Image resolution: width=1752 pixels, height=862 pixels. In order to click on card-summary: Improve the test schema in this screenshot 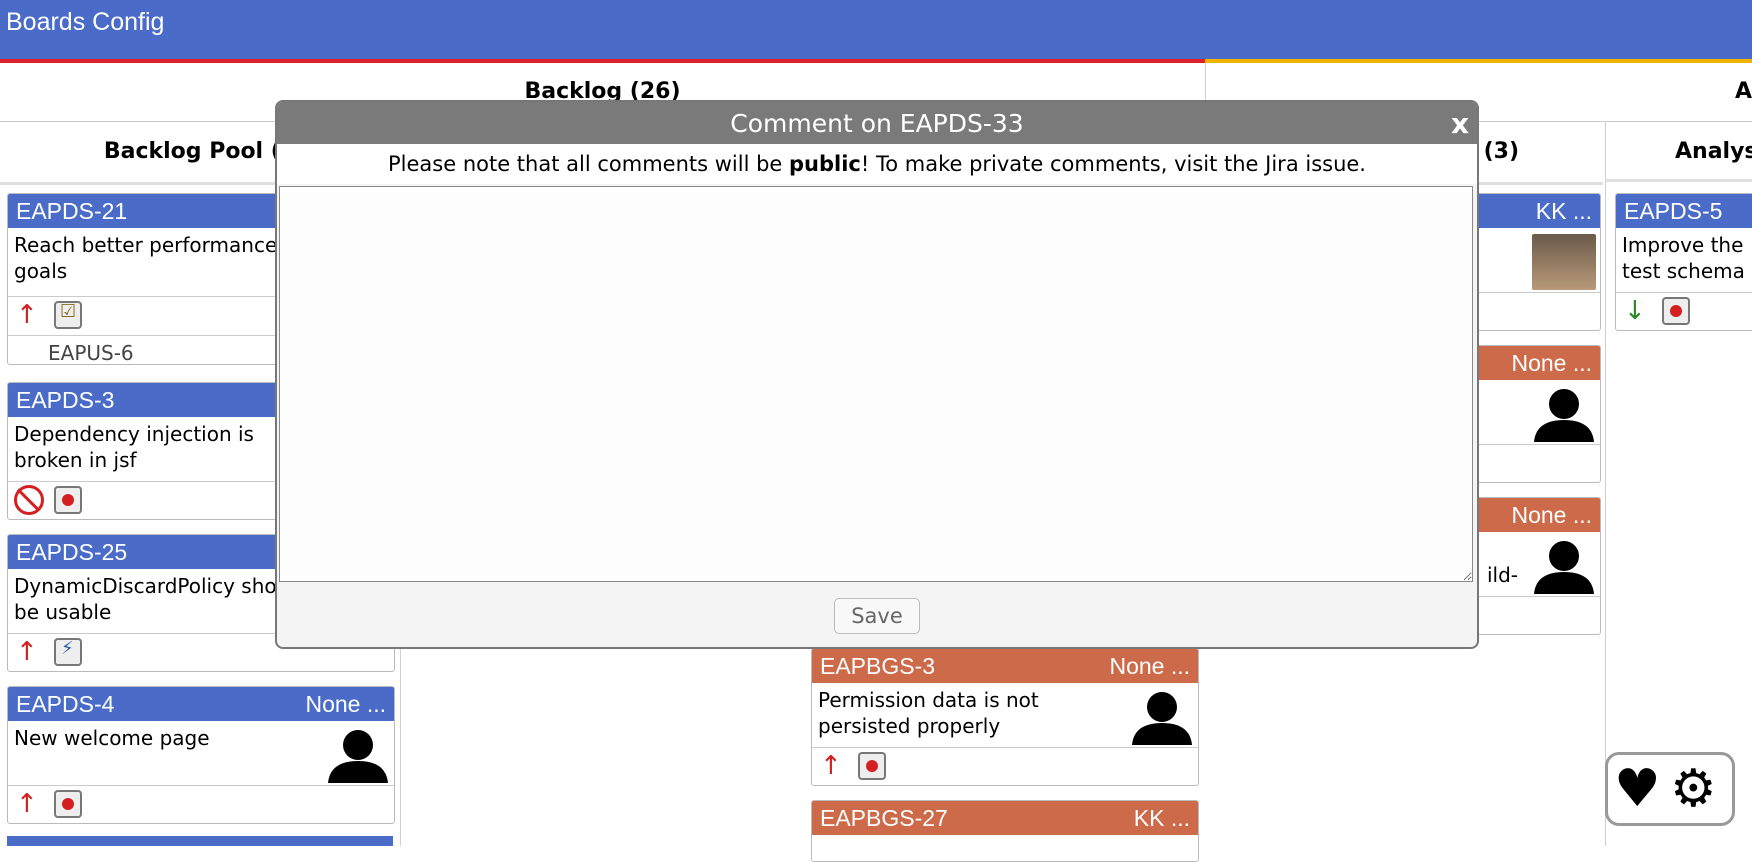, I will do `click(1683, 258)`.